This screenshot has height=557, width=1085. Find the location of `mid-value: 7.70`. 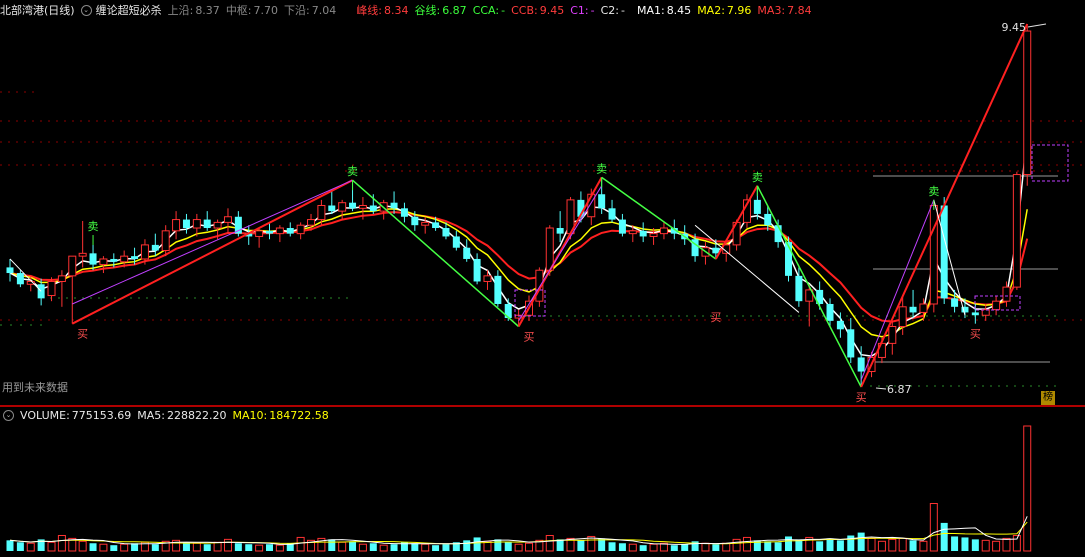

mid-value: 7.70 is located at coordinates (266, 10).